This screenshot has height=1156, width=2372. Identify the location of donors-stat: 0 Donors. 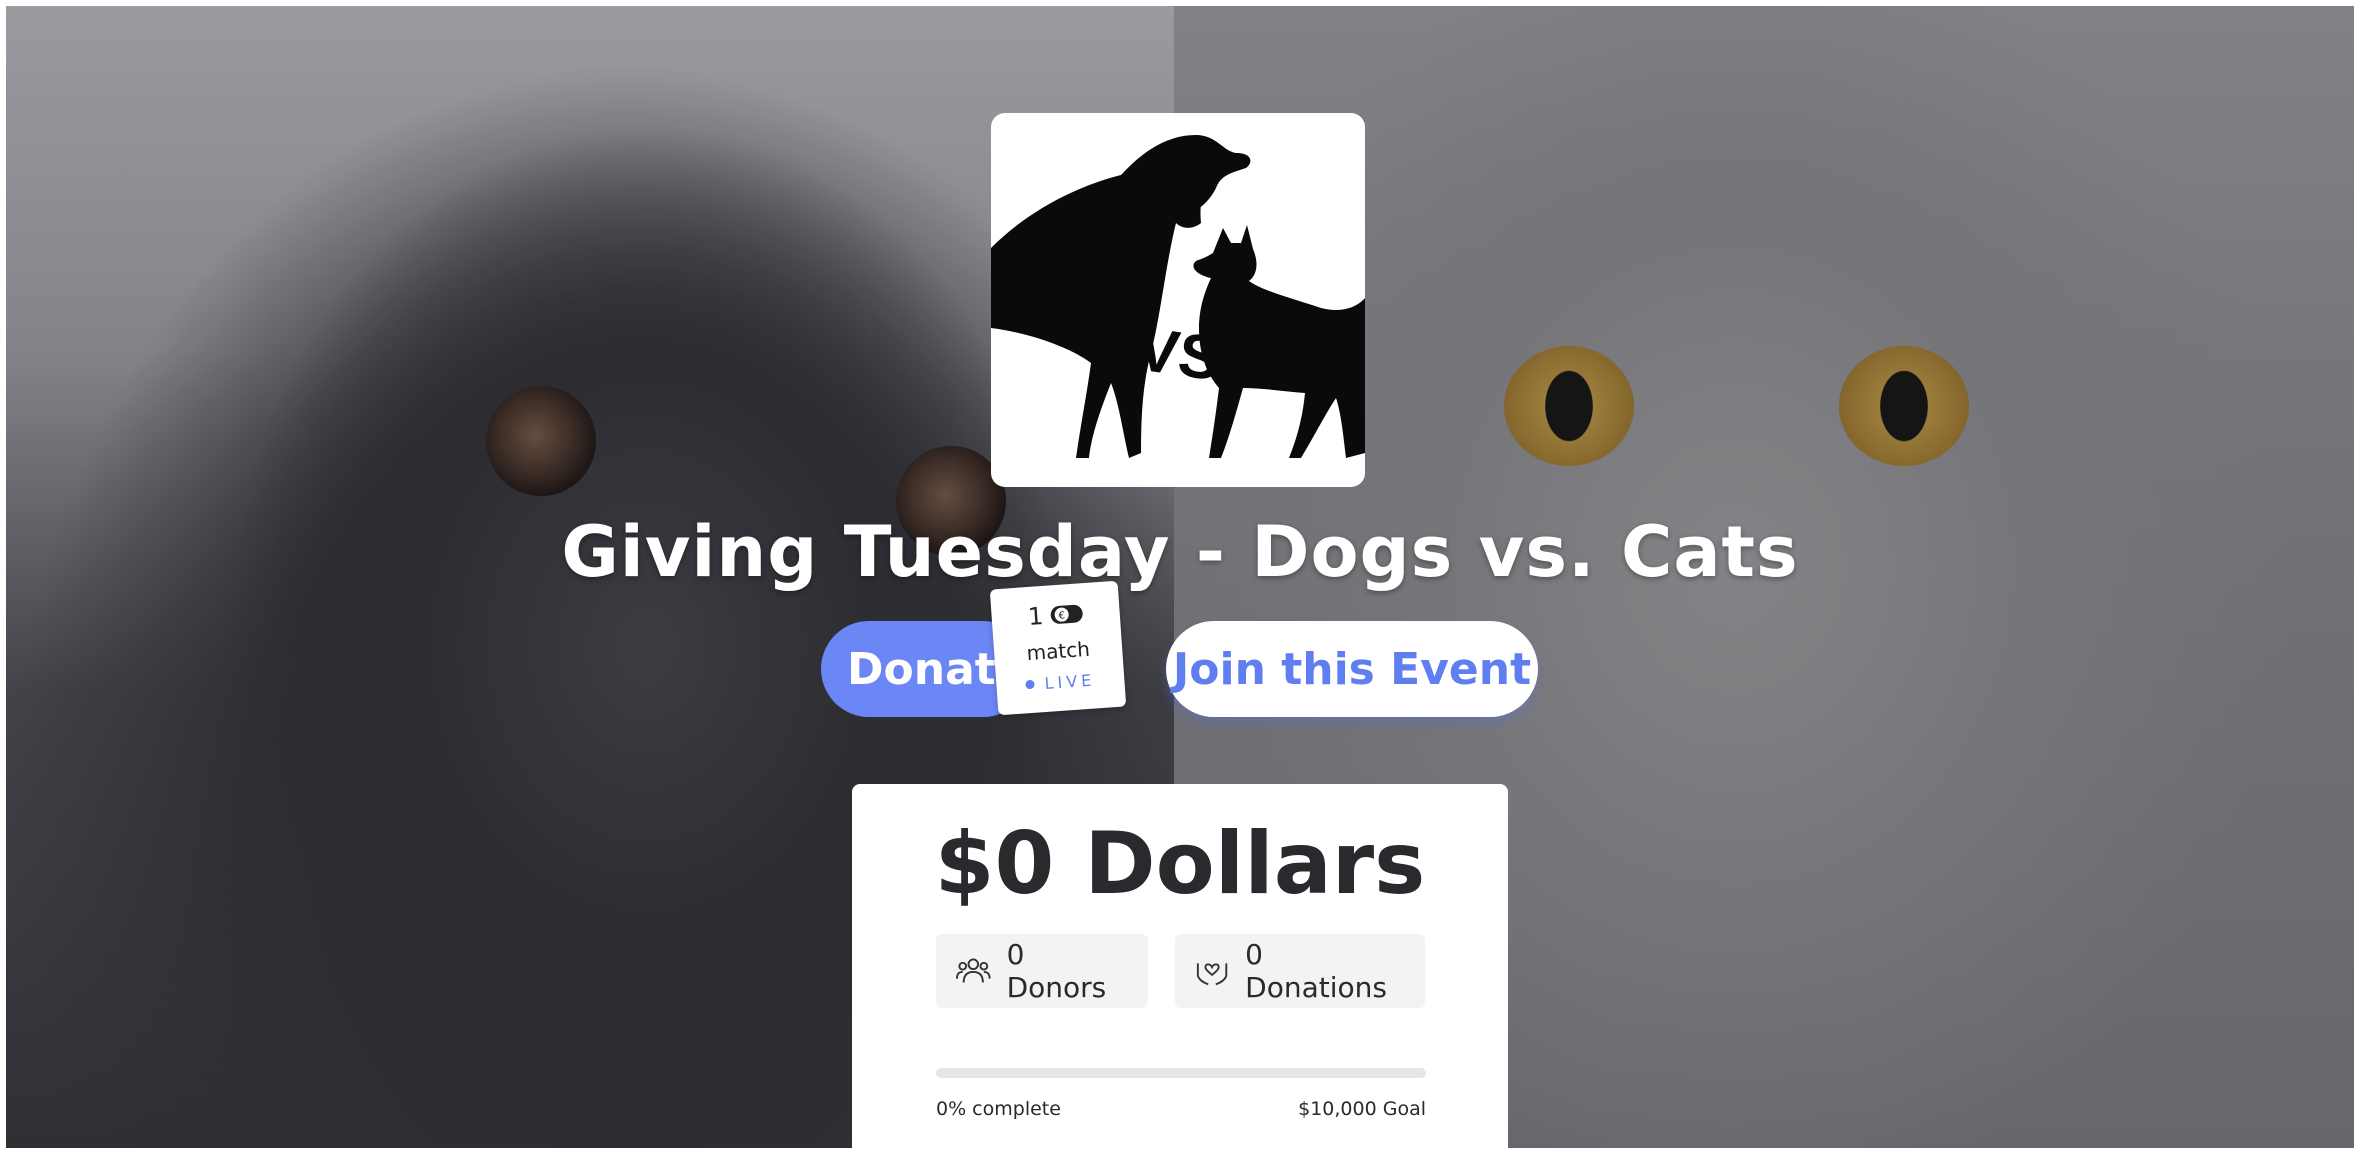
(1042, 971).